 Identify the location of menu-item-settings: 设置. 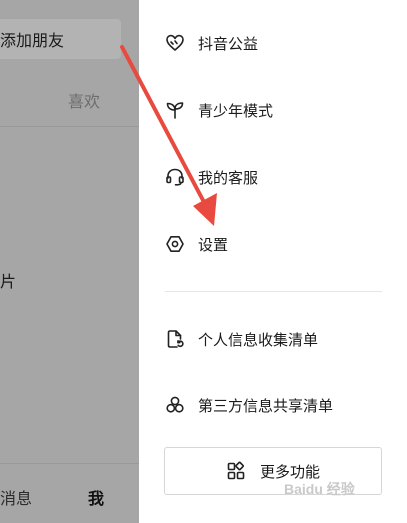
(279, 244).